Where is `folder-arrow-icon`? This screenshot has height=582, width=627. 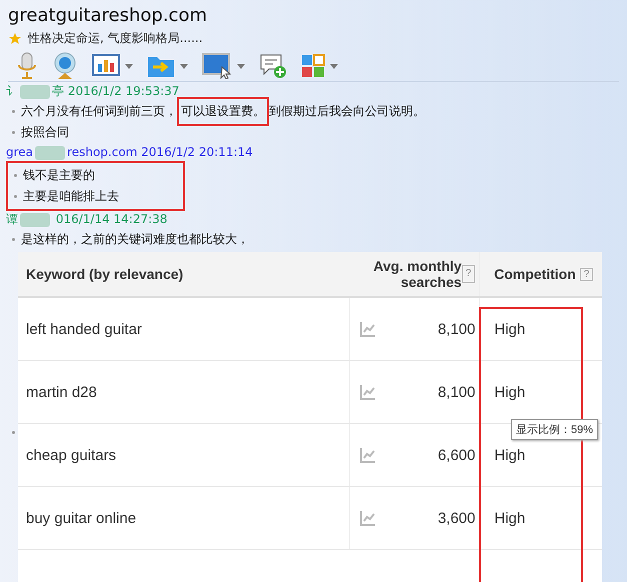 folder-arrow-icon is located at coordinates (161, 66).